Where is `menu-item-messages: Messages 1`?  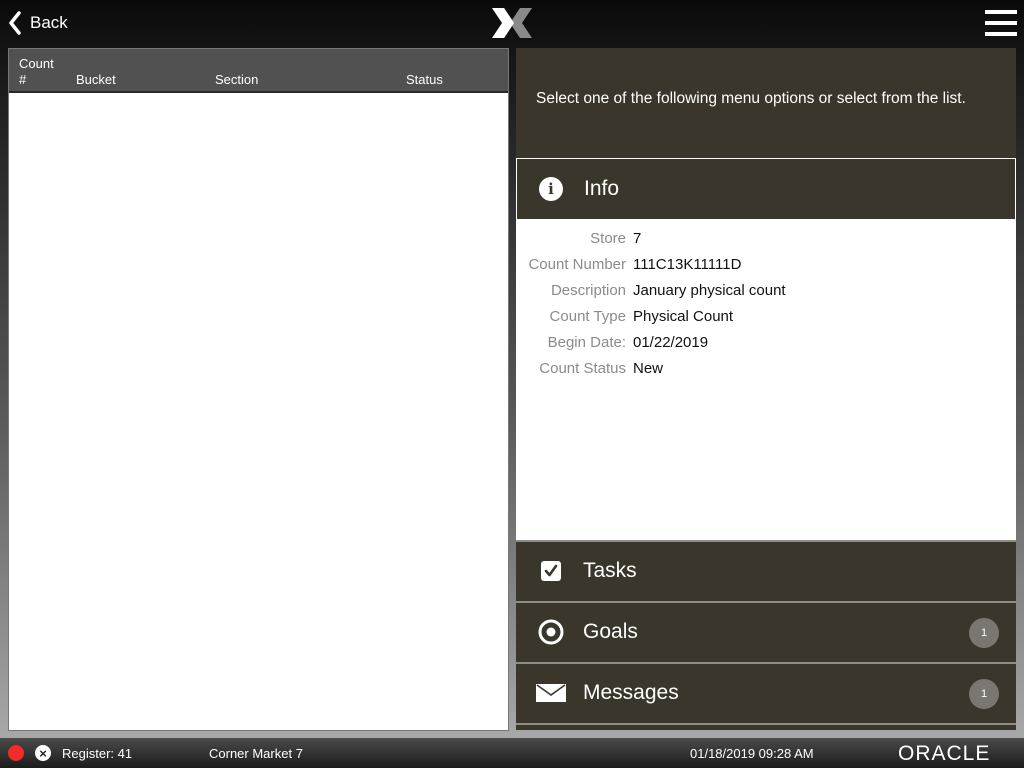 menu-item-messages: Messages 1 is located at coordinates (766, 691).